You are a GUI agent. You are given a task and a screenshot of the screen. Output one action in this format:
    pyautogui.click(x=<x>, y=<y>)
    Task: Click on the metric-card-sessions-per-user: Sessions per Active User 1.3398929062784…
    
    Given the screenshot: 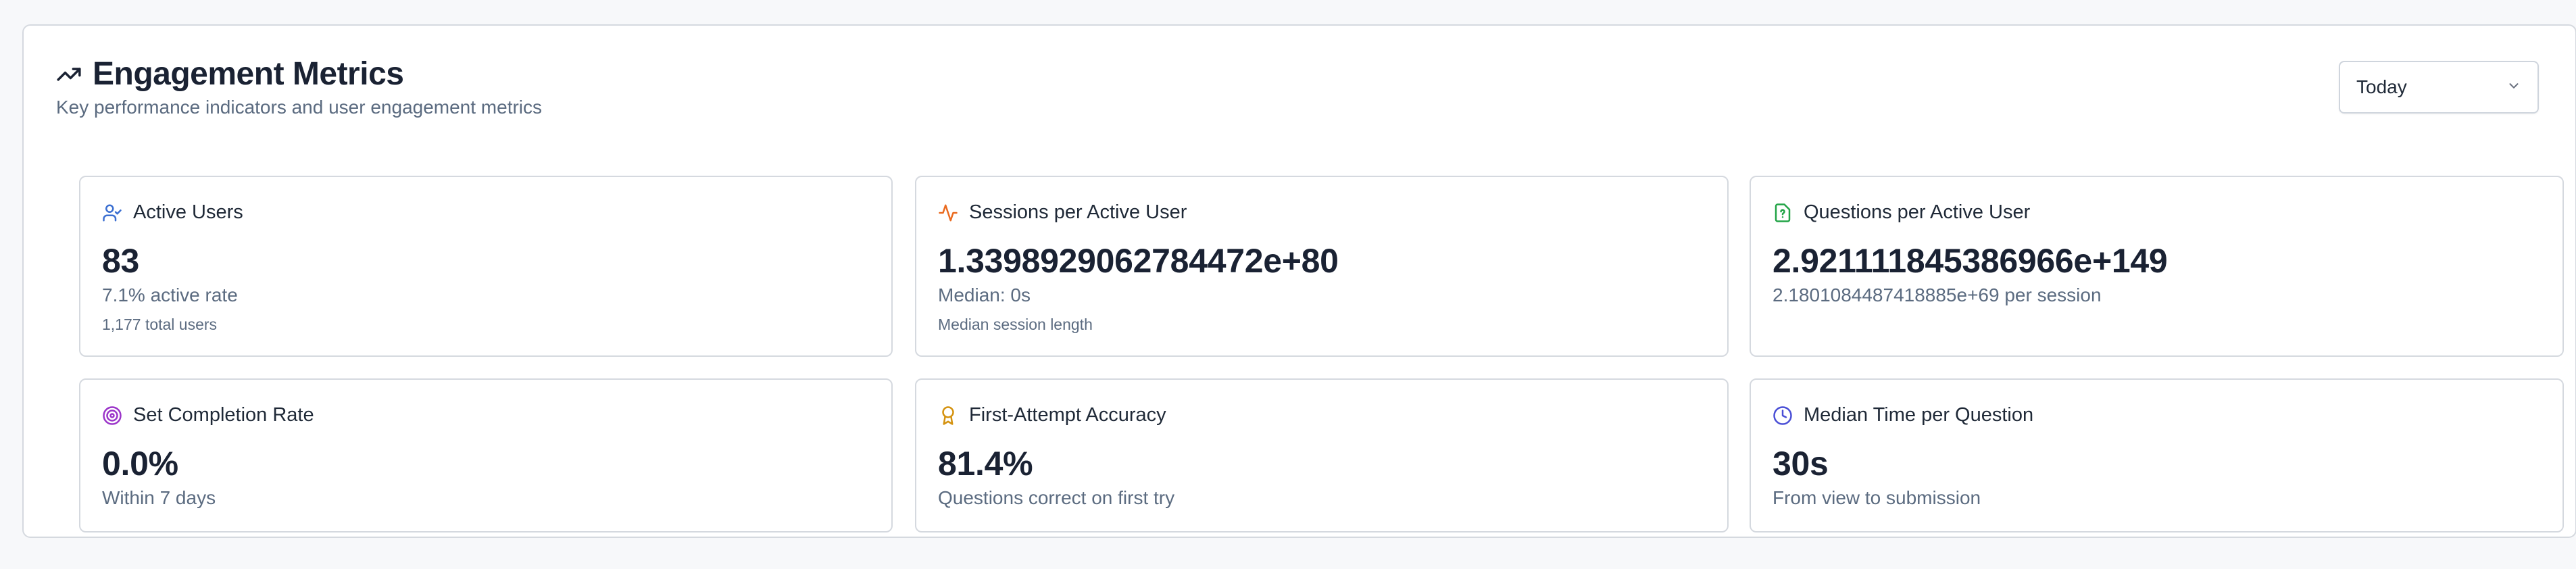 What is the action you would take?
    pyautogui.click(x=1322, y=266)
    